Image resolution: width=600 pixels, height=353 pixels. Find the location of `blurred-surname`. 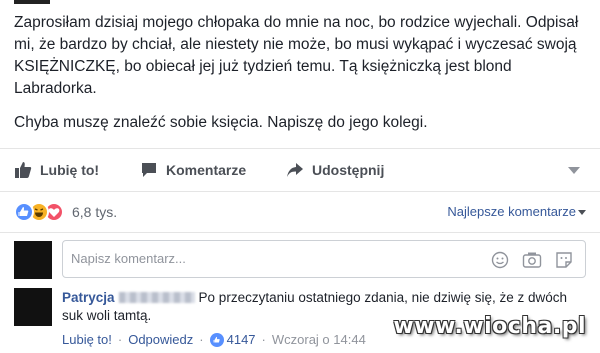

blurred-surname is located at coordinates (156, 297).